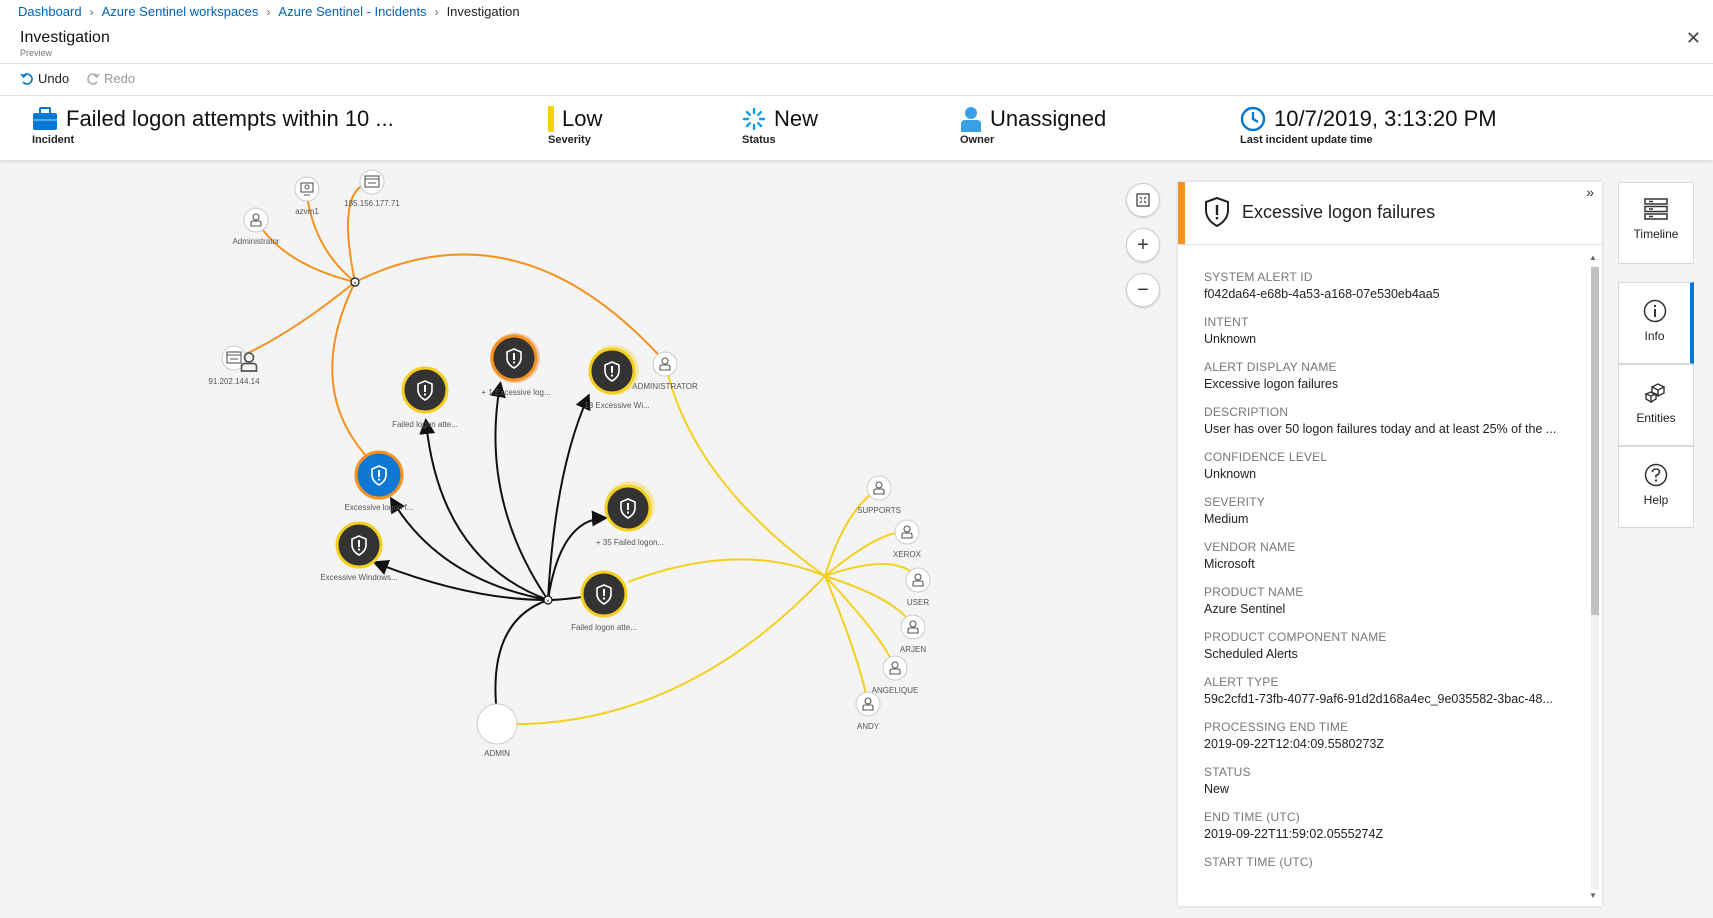  What do you see at coordinates (796, 118) in the screenshot?
I see `status-value: New` at bounding box center [796, 118].